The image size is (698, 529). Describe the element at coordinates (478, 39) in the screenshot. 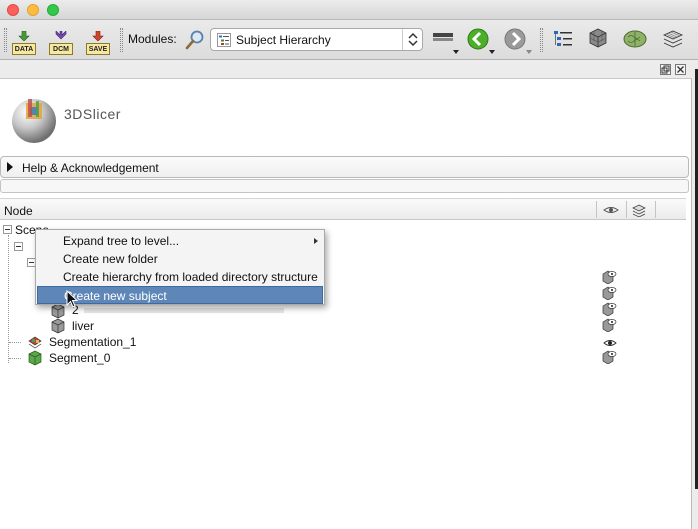

I see `back-arrow-icon` at that location.